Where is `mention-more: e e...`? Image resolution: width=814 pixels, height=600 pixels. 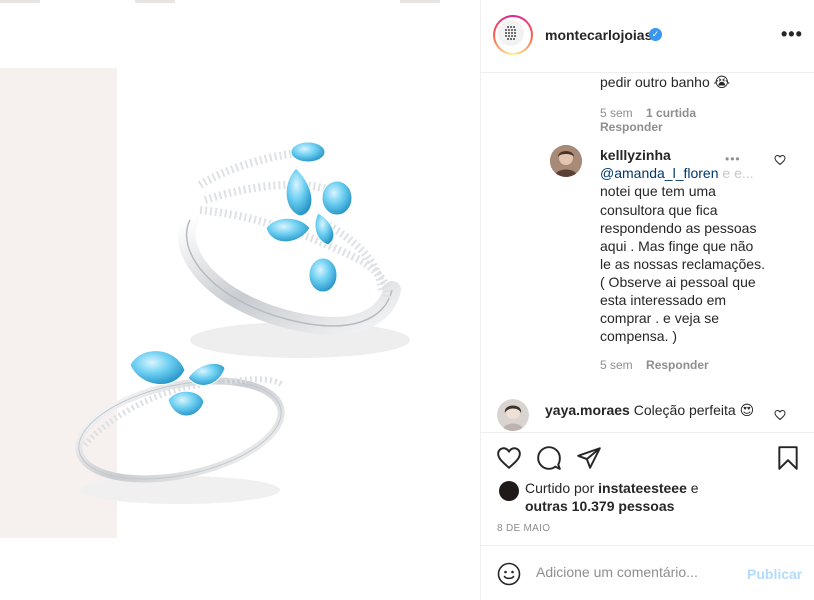
mention-more: e e... is located at coordinates (738, 173).